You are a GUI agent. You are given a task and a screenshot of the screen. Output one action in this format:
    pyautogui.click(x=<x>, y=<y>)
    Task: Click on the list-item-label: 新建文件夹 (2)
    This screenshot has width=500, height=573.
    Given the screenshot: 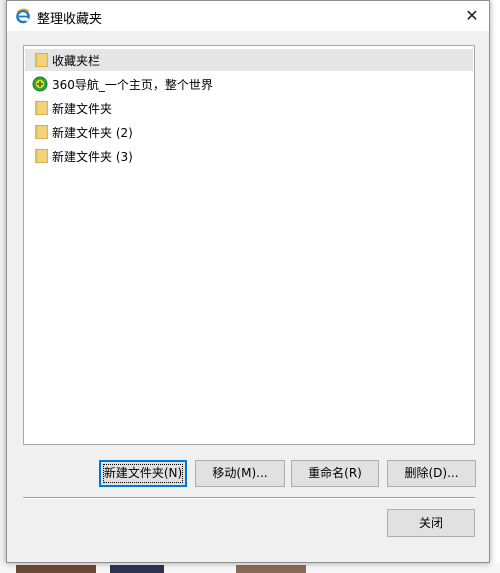 What is the action you would take?
    pyautogui.click(x=92, y=133)
    